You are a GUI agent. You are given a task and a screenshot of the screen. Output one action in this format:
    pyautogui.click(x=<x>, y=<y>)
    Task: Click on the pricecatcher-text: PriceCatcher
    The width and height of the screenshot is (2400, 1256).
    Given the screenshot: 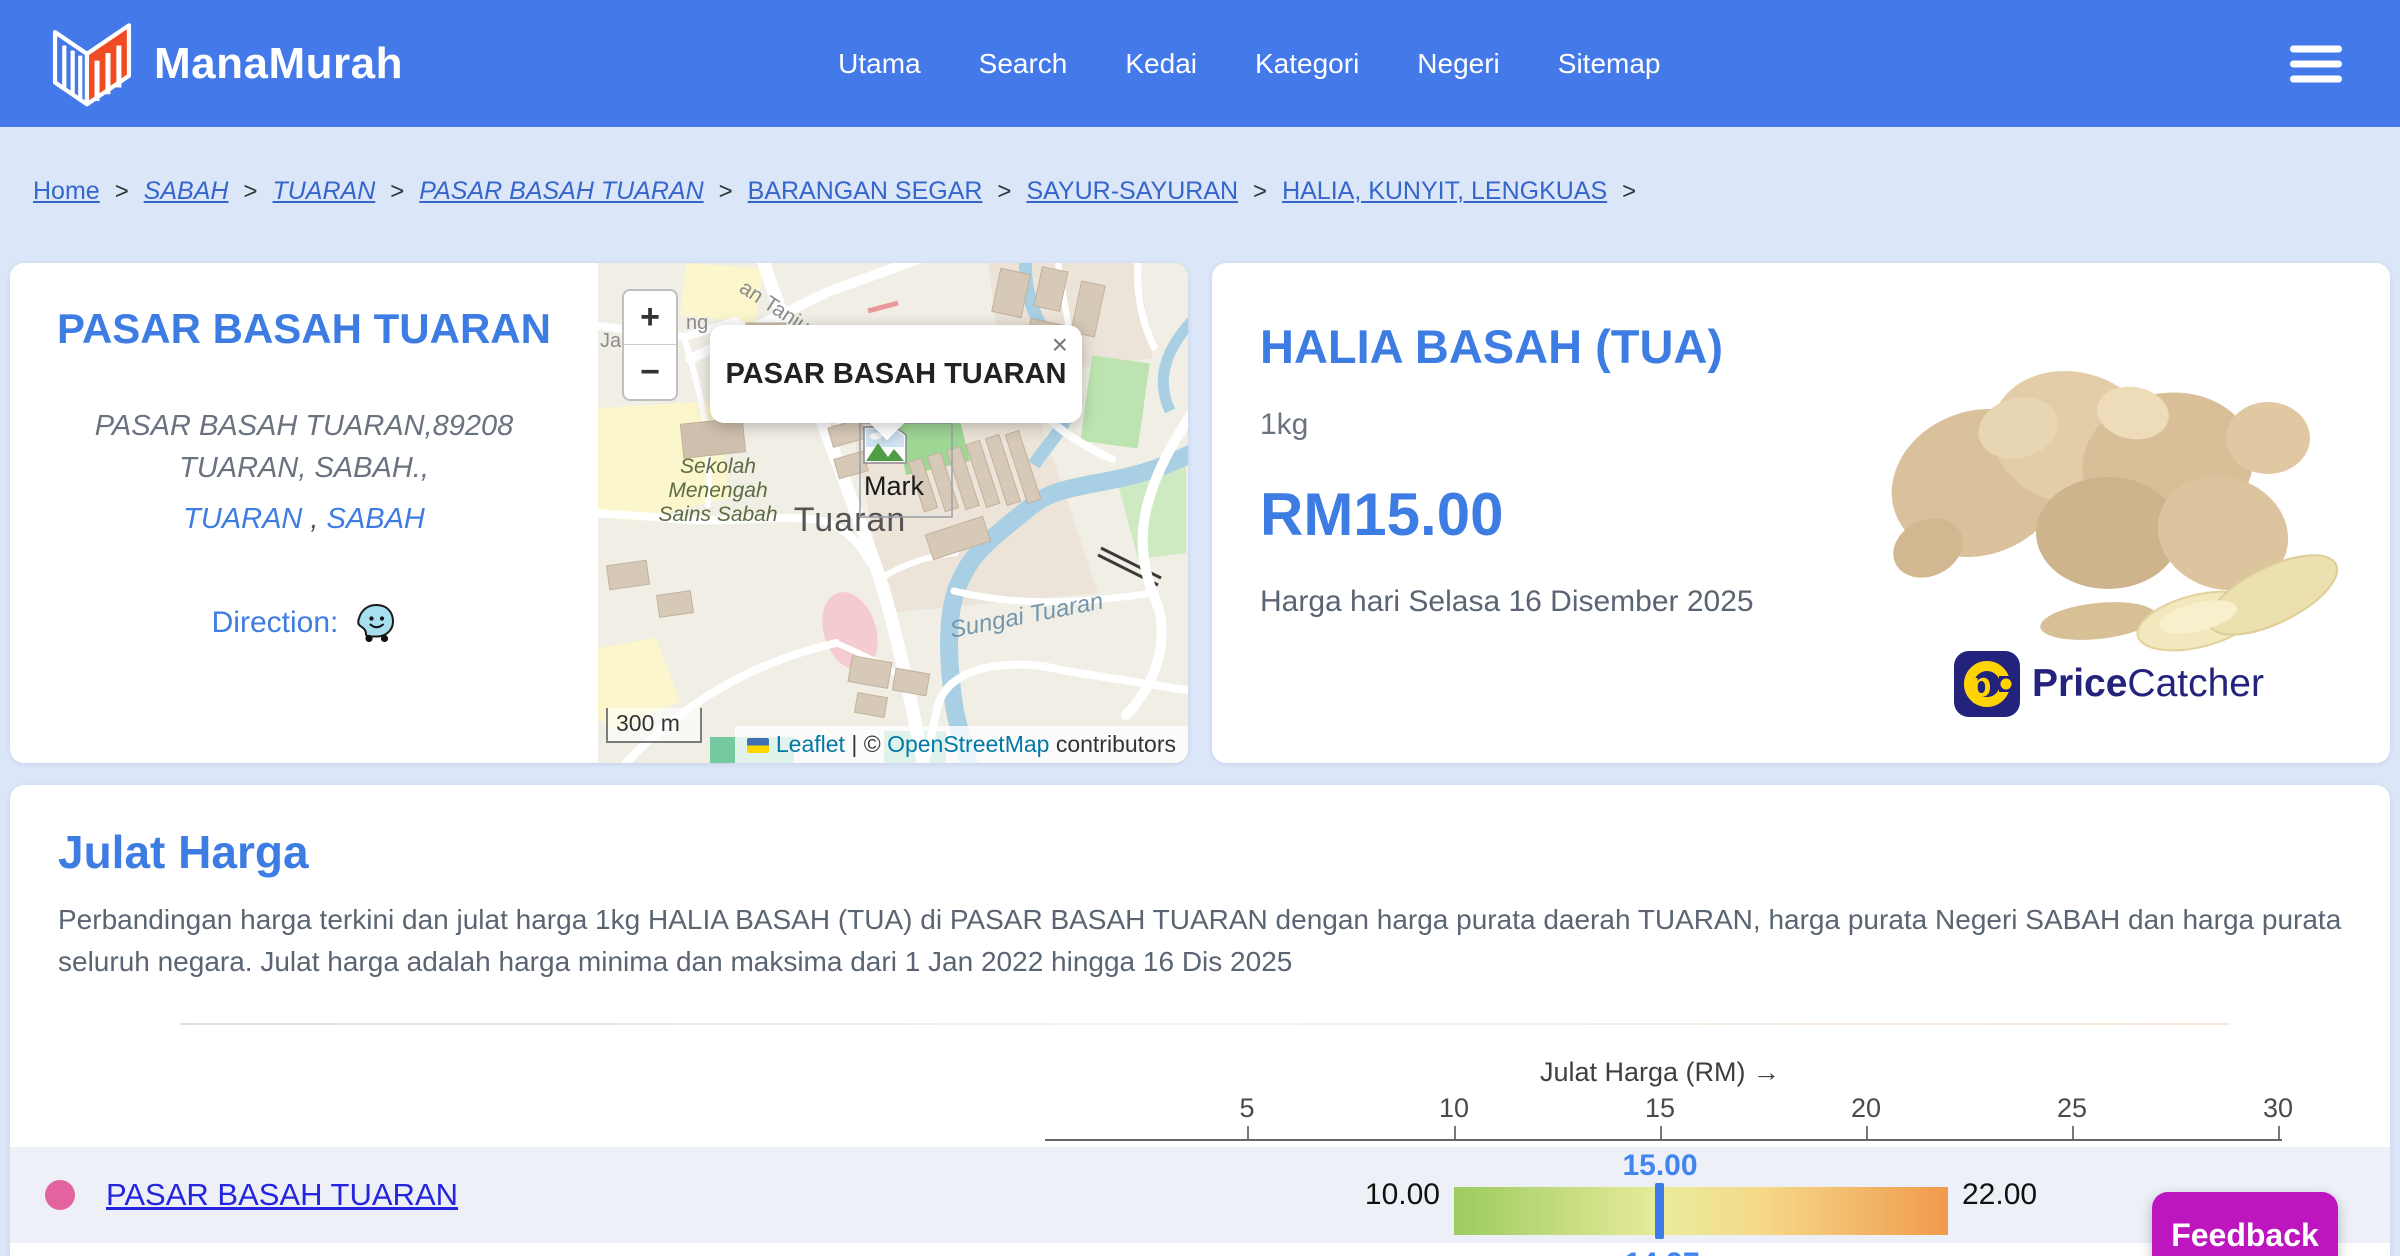 What is the action you would take?
    pyautogui.click(x=2148, y=683)
    